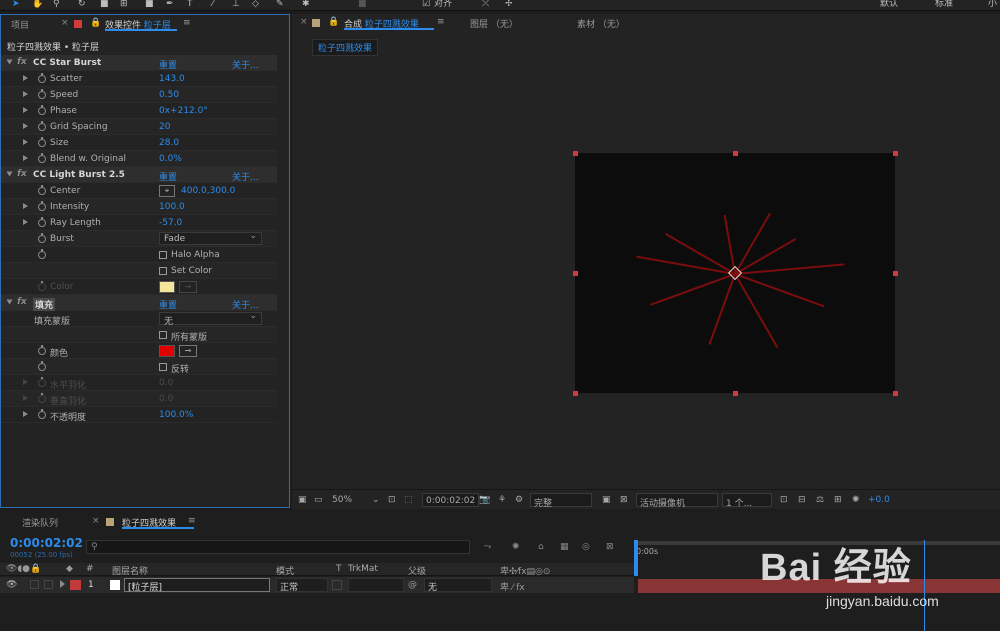  I want to click on align-checkbox: ☑, so click(426, 5).